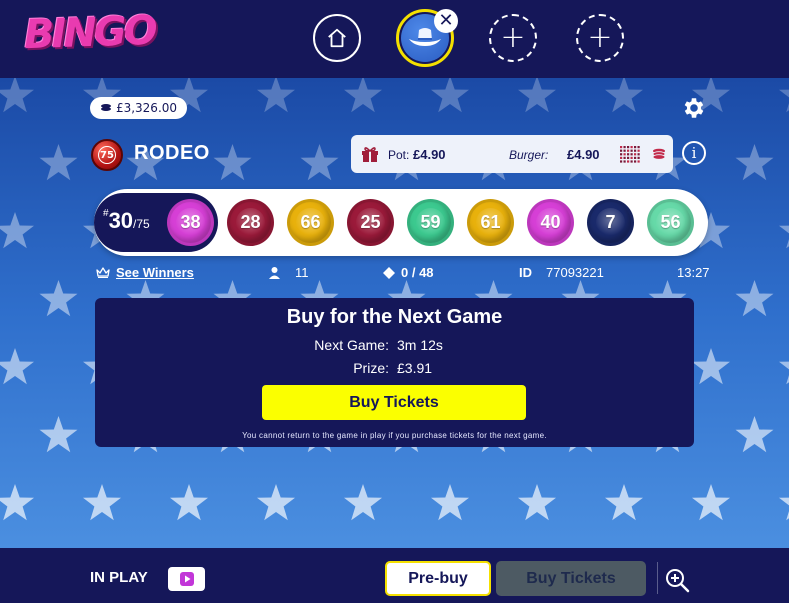 This screenshot has height=603, width=789. What do you see at coordinates (657, 578) in the screenshot?
I see `footer-divider` at bounding box center [657, 578].